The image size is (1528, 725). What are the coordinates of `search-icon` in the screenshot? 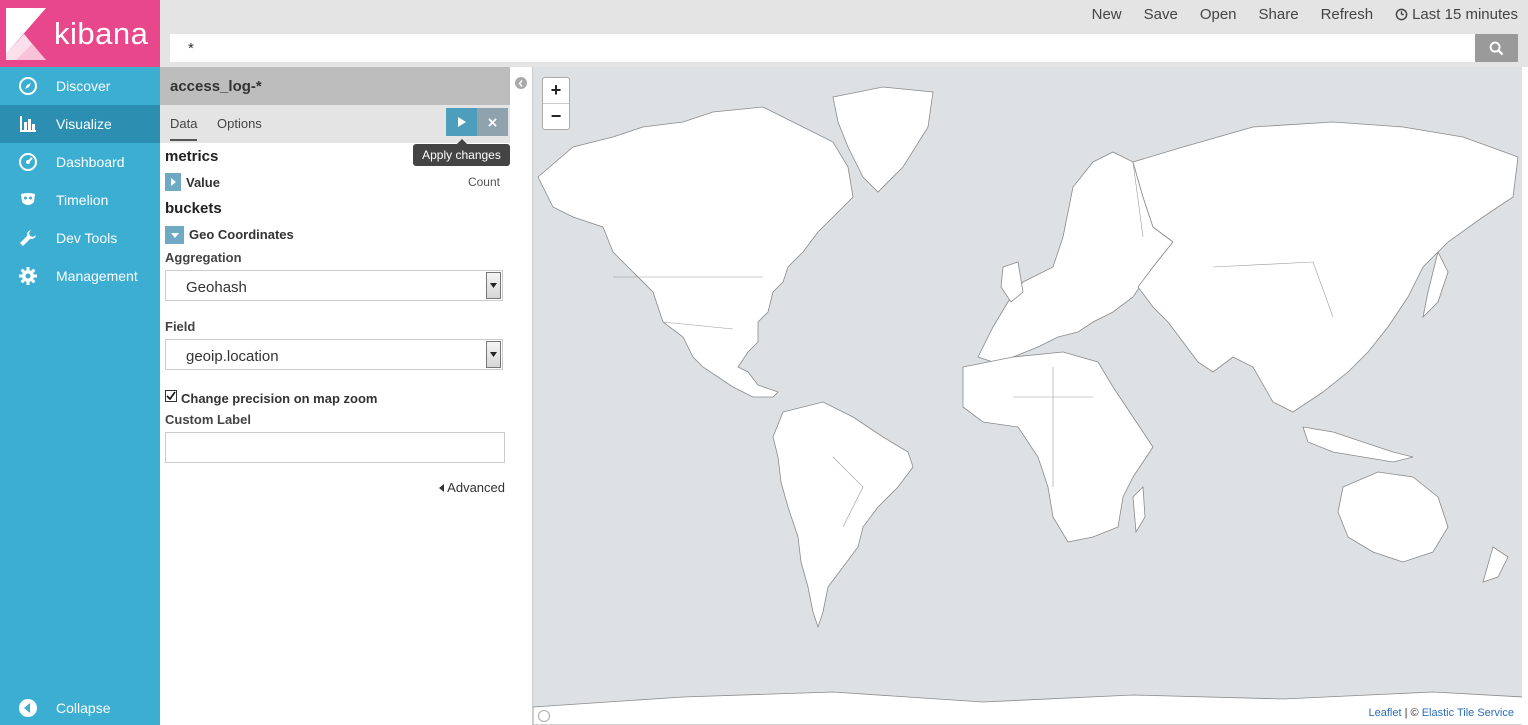 It's located at (1496, 48).